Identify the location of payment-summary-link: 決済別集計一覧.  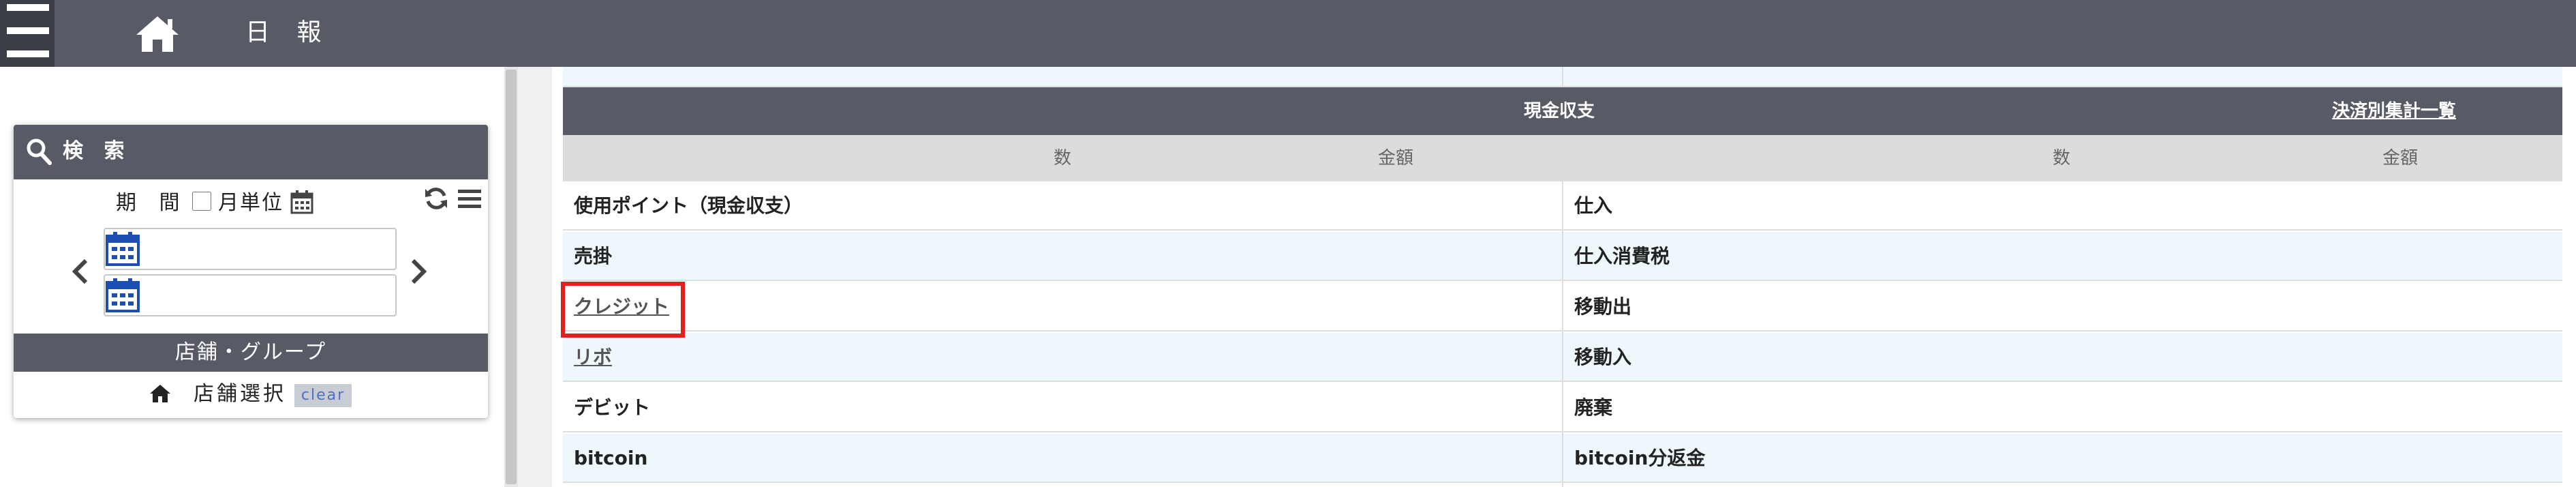
(2394, 111).